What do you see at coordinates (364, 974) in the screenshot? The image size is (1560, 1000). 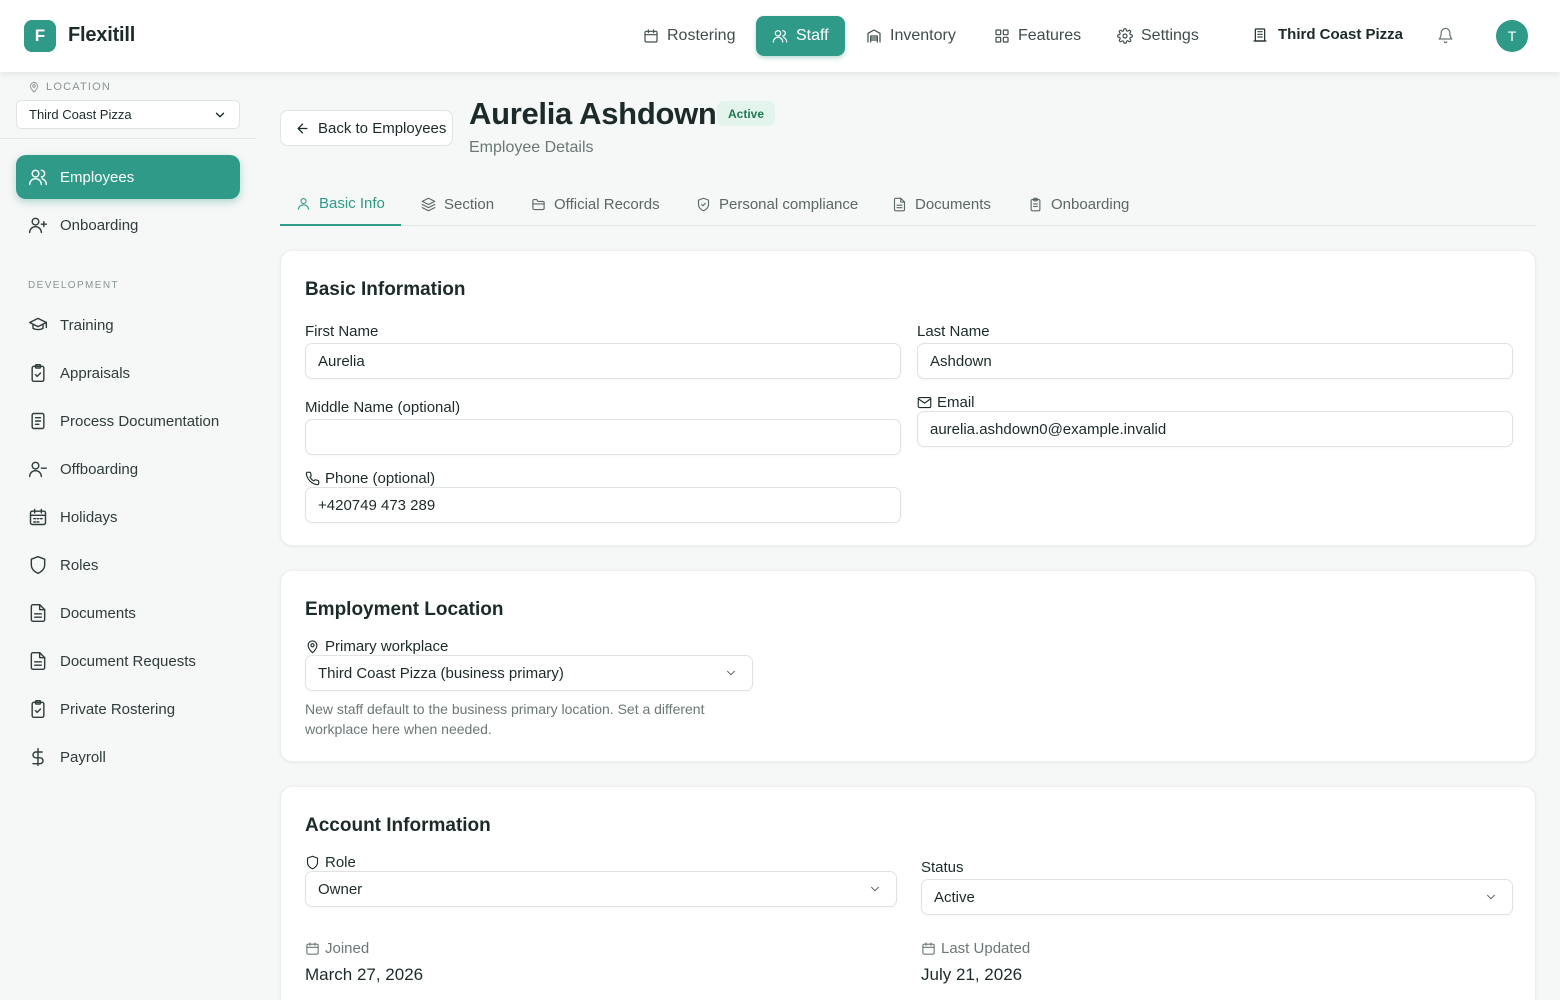 I see `joined-value: March 27, 2026` at bounding box center [364, 974].